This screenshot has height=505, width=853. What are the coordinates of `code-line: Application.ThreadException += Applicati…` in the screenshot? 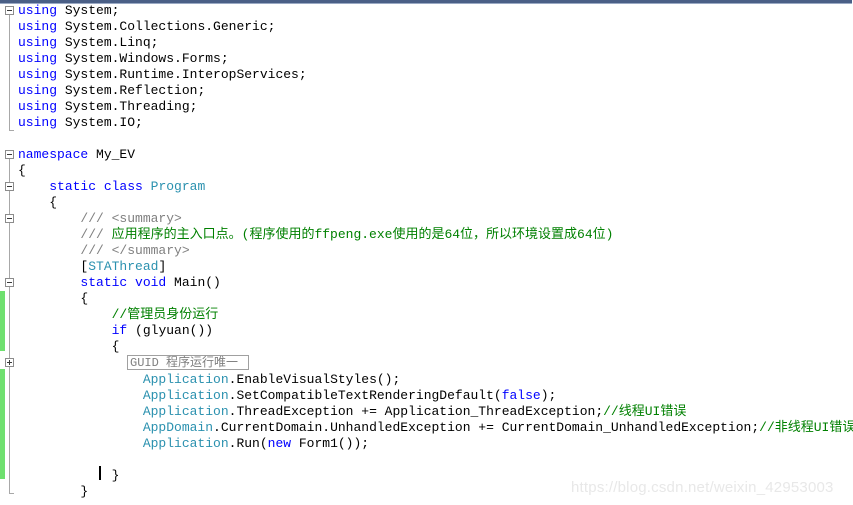 It's located at (352, 412).